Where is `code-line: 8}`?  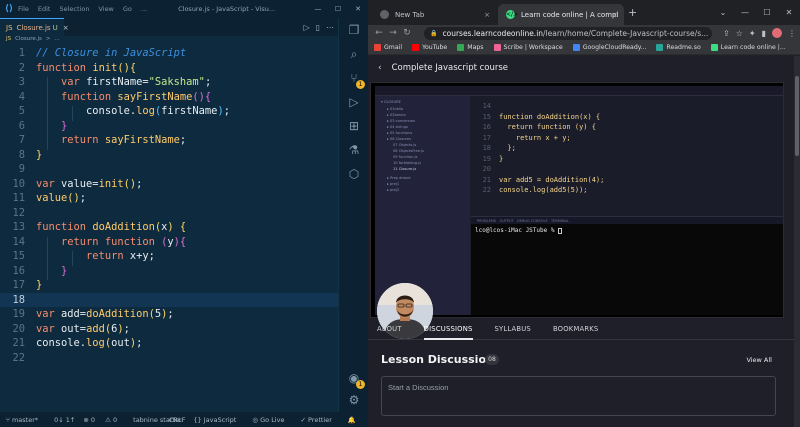 code-line: 8} is located at coordinates (169, 155).